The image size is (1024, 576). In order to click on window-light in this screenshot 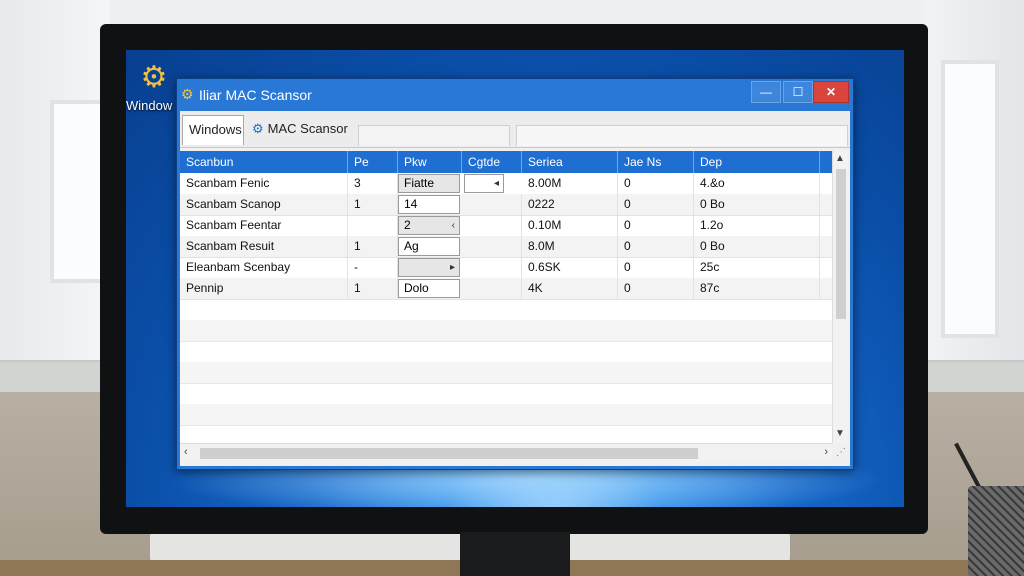, I will do `click(517, 13)`.